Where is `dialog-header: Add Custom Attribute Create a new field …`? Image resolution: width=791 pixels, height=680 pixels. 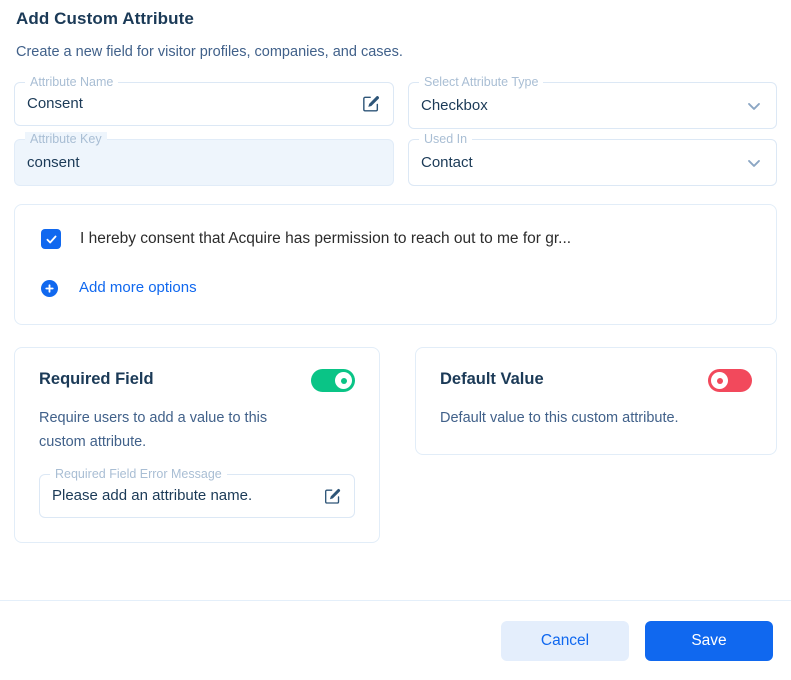
dialog-header: Add Custom Attribute Create a new field … is located at coordinates (395, 31).